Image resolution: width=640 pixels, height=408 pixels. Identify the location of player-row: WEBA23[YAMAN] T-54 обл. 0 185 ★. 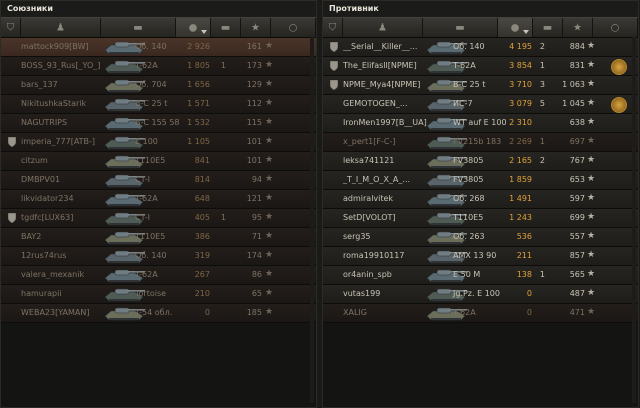
(158, 313).